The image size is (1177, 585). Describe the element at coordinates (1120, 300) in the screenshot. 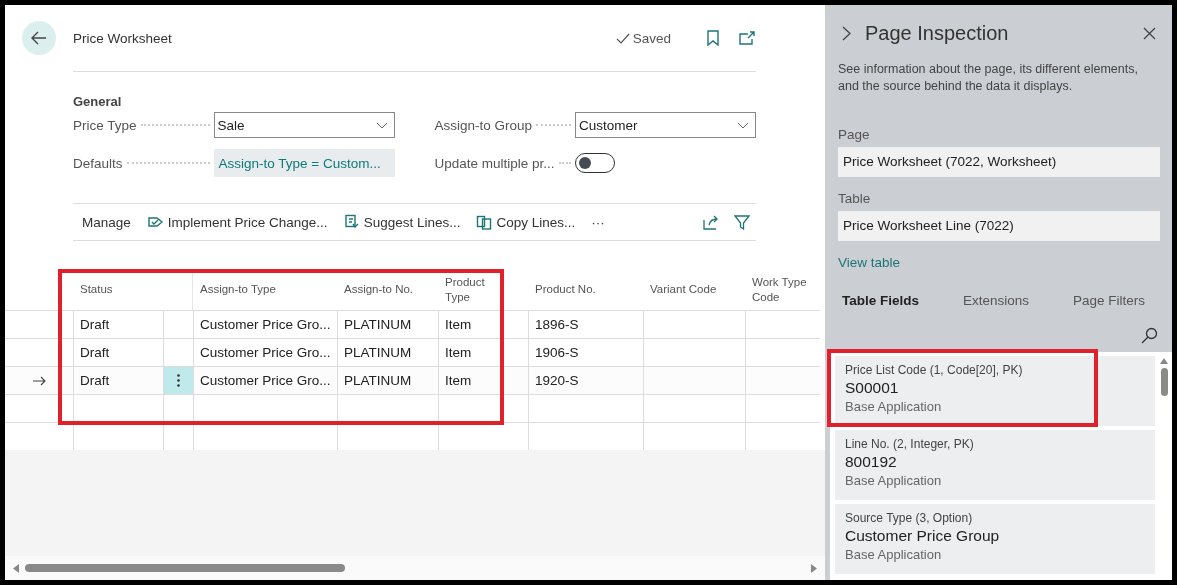

I see `panel-tab: Page Filters` at that location.